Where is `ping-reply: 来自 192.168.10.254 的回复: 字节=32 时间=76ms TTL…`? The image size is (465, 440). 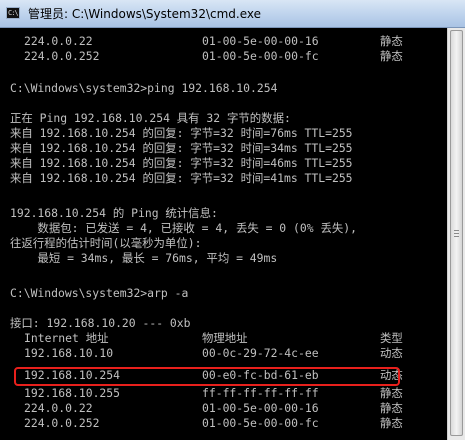
ping-reply: 来自 192.168.10.254 的回复: 字节=32 时间=76ms TTL… is located at coordinates (181, 133).